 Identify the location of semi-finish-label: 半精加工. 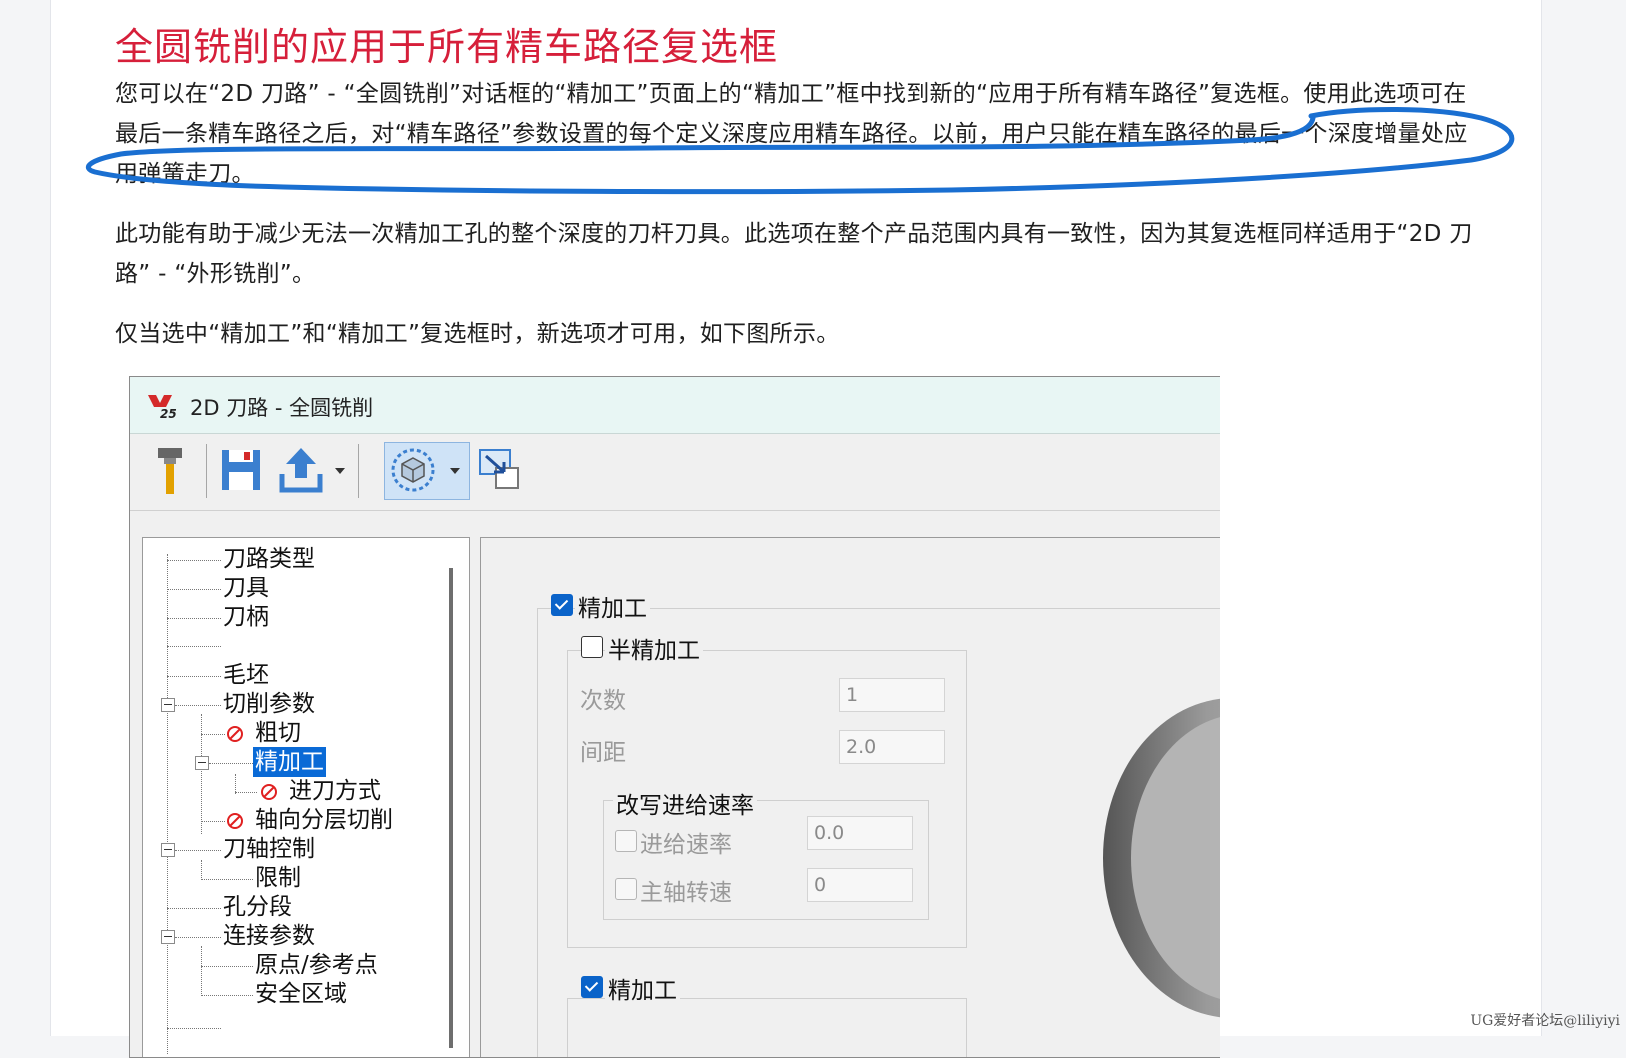
(654, 648).